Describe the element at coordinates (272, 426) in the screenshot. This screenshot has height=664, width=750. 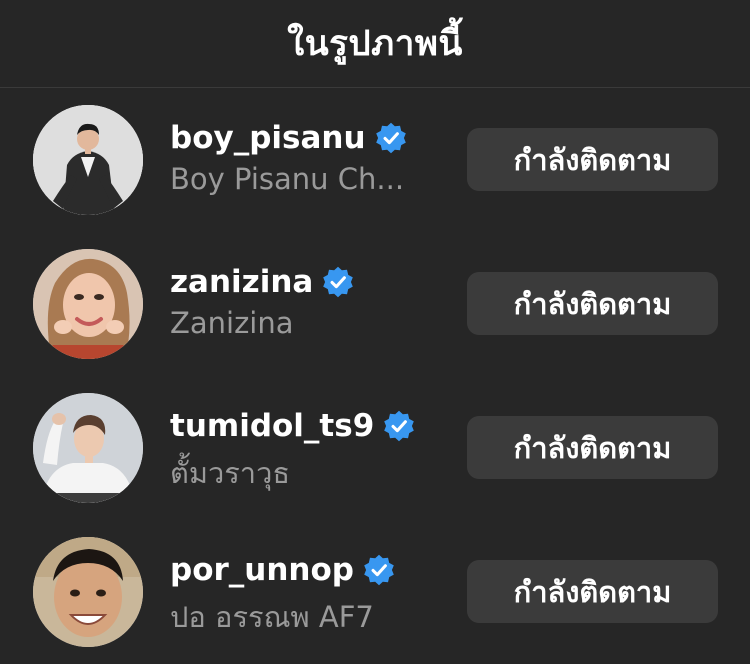
I see `username: tumidol_ts9` at that location.